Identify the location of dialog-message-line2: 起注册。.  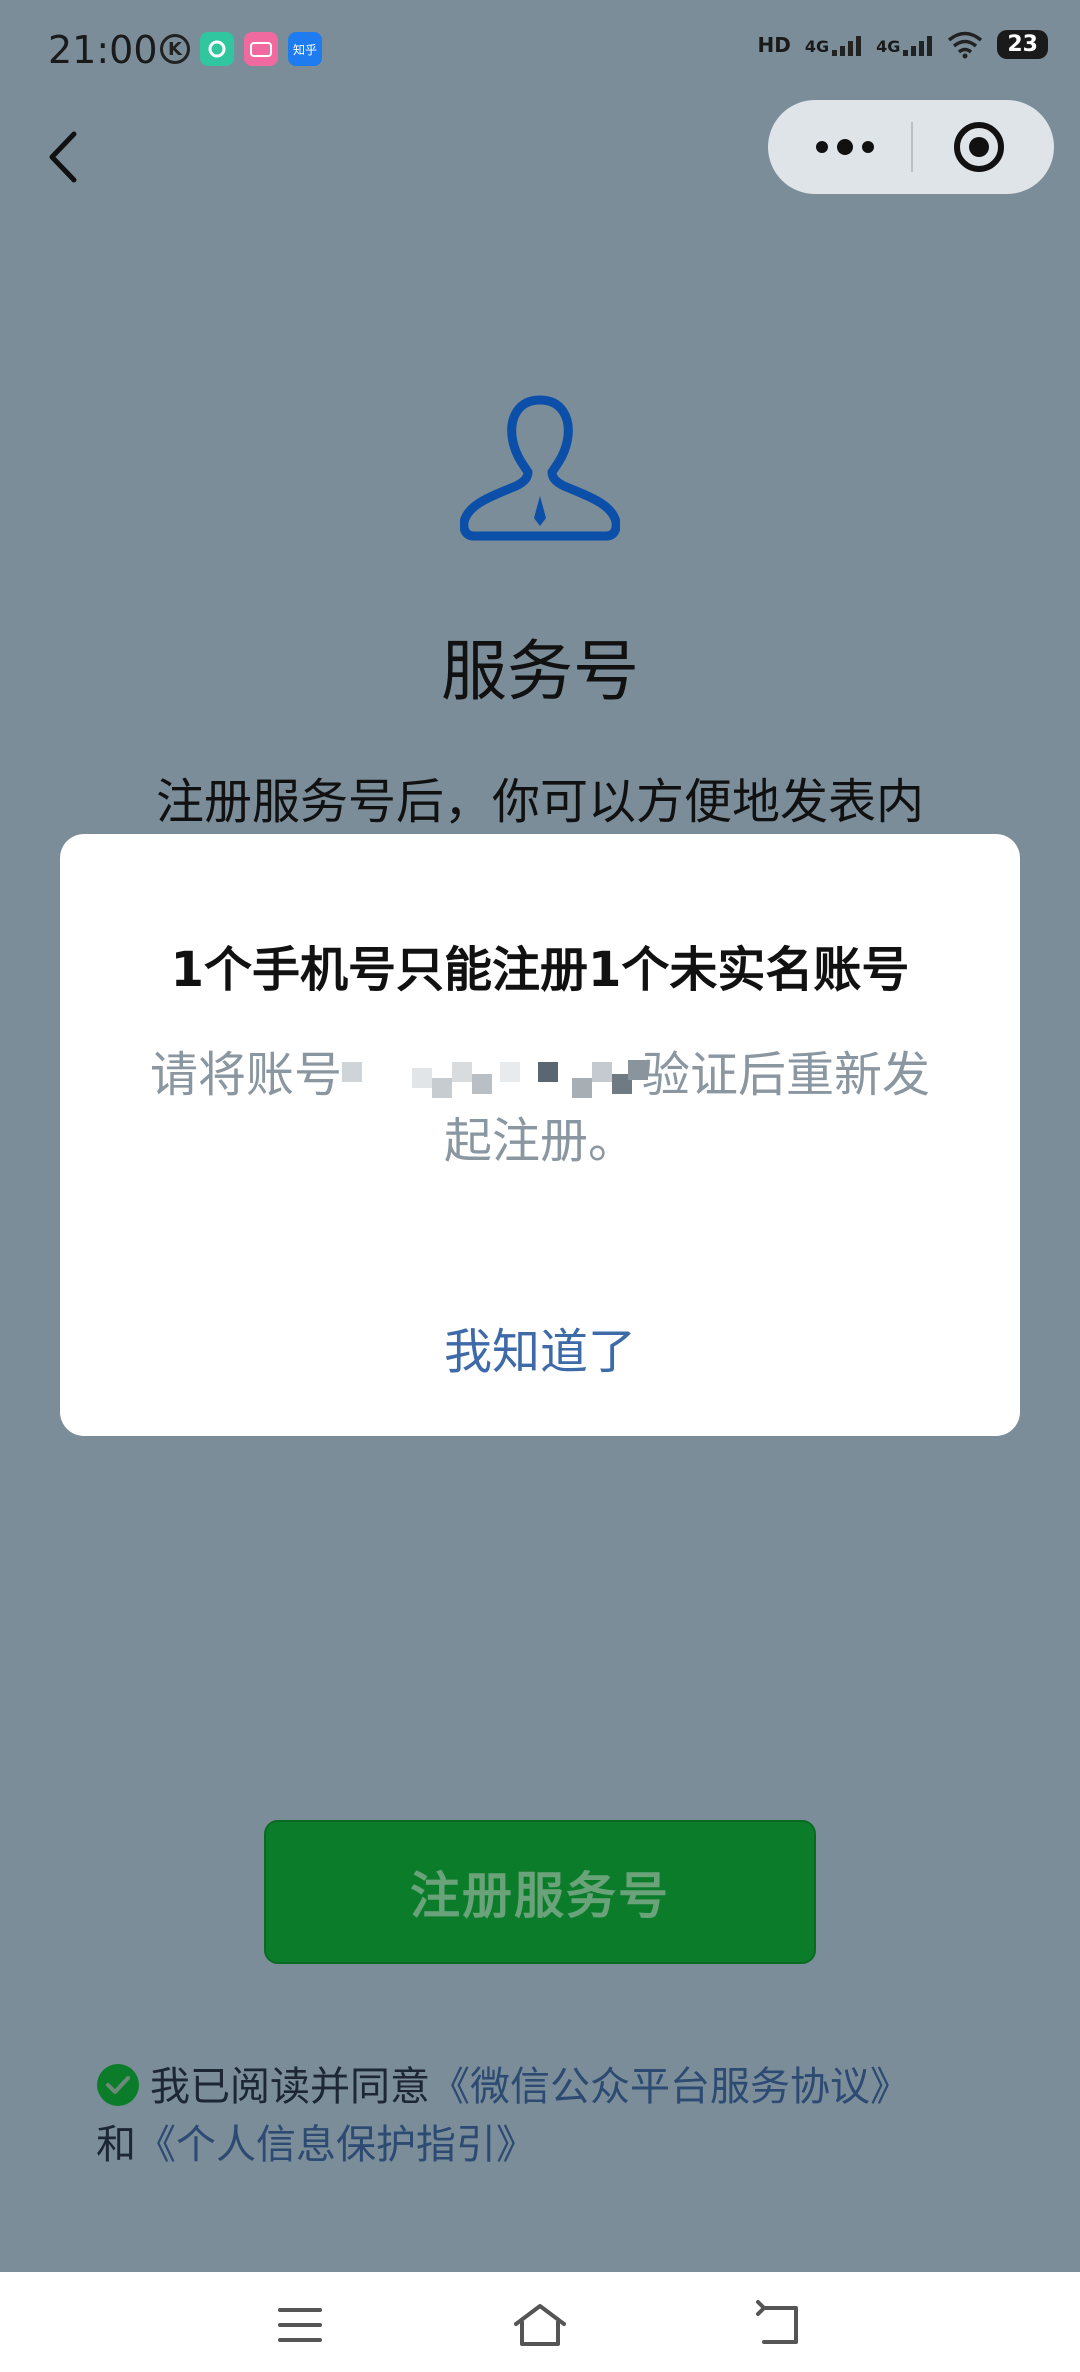
(539, 1141).